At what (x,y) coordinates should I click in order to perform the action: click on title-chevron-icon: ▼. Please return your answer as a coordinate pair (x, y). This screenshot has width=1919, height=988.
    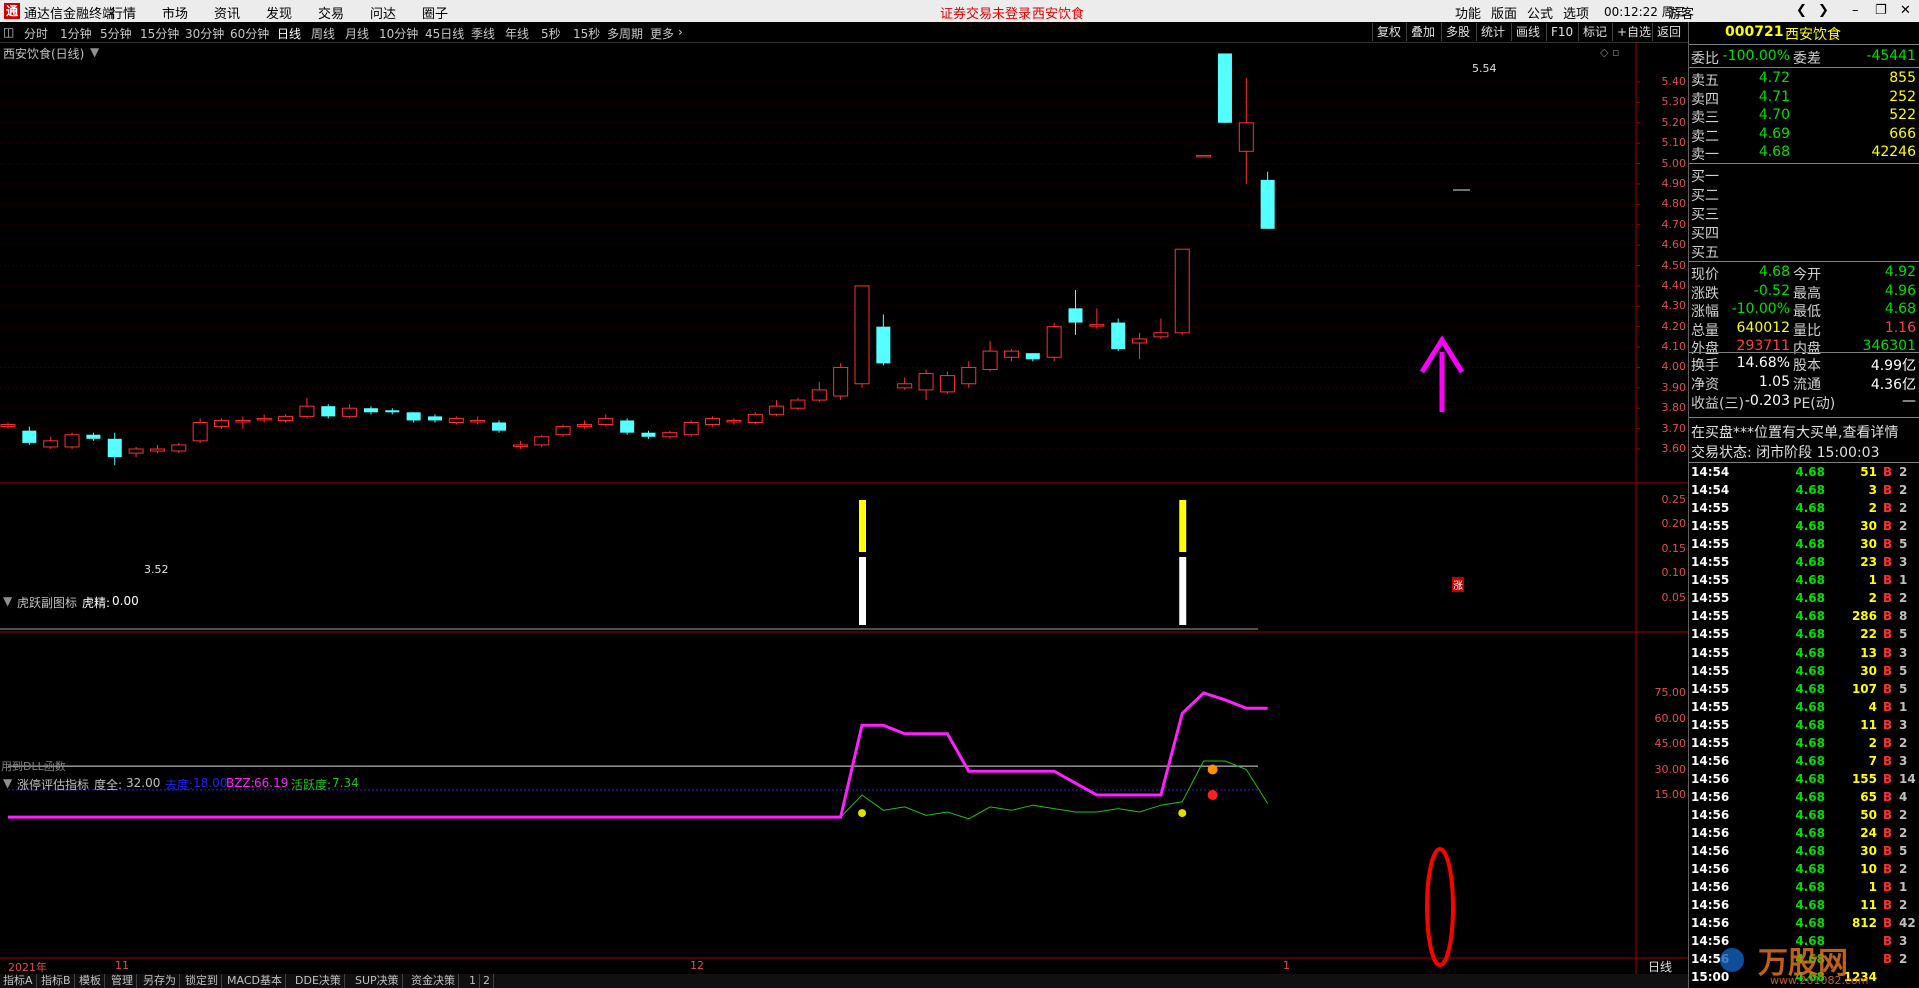
    Looking at the image, I should click on (94, 52).